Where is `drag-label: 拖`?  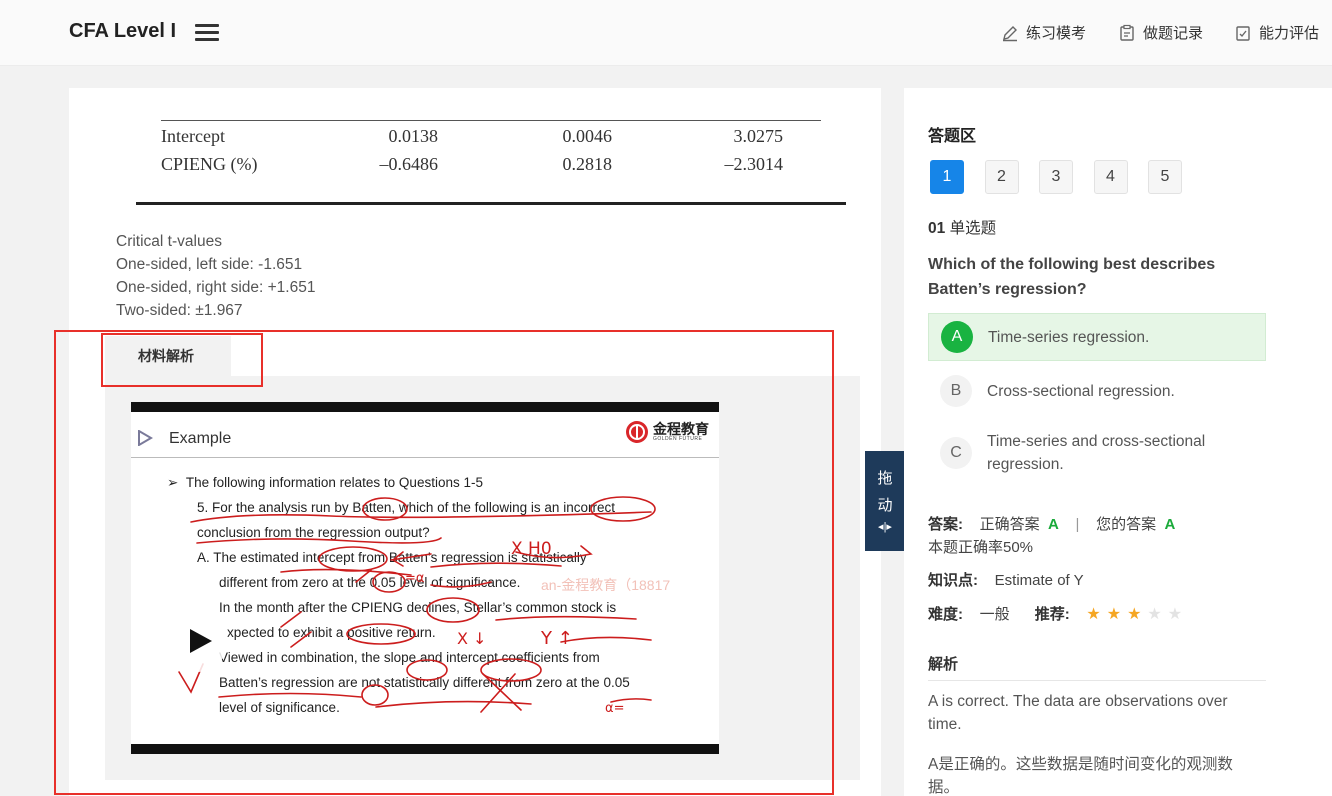
drag-label: 拖 is located at coordinates (885, 478).